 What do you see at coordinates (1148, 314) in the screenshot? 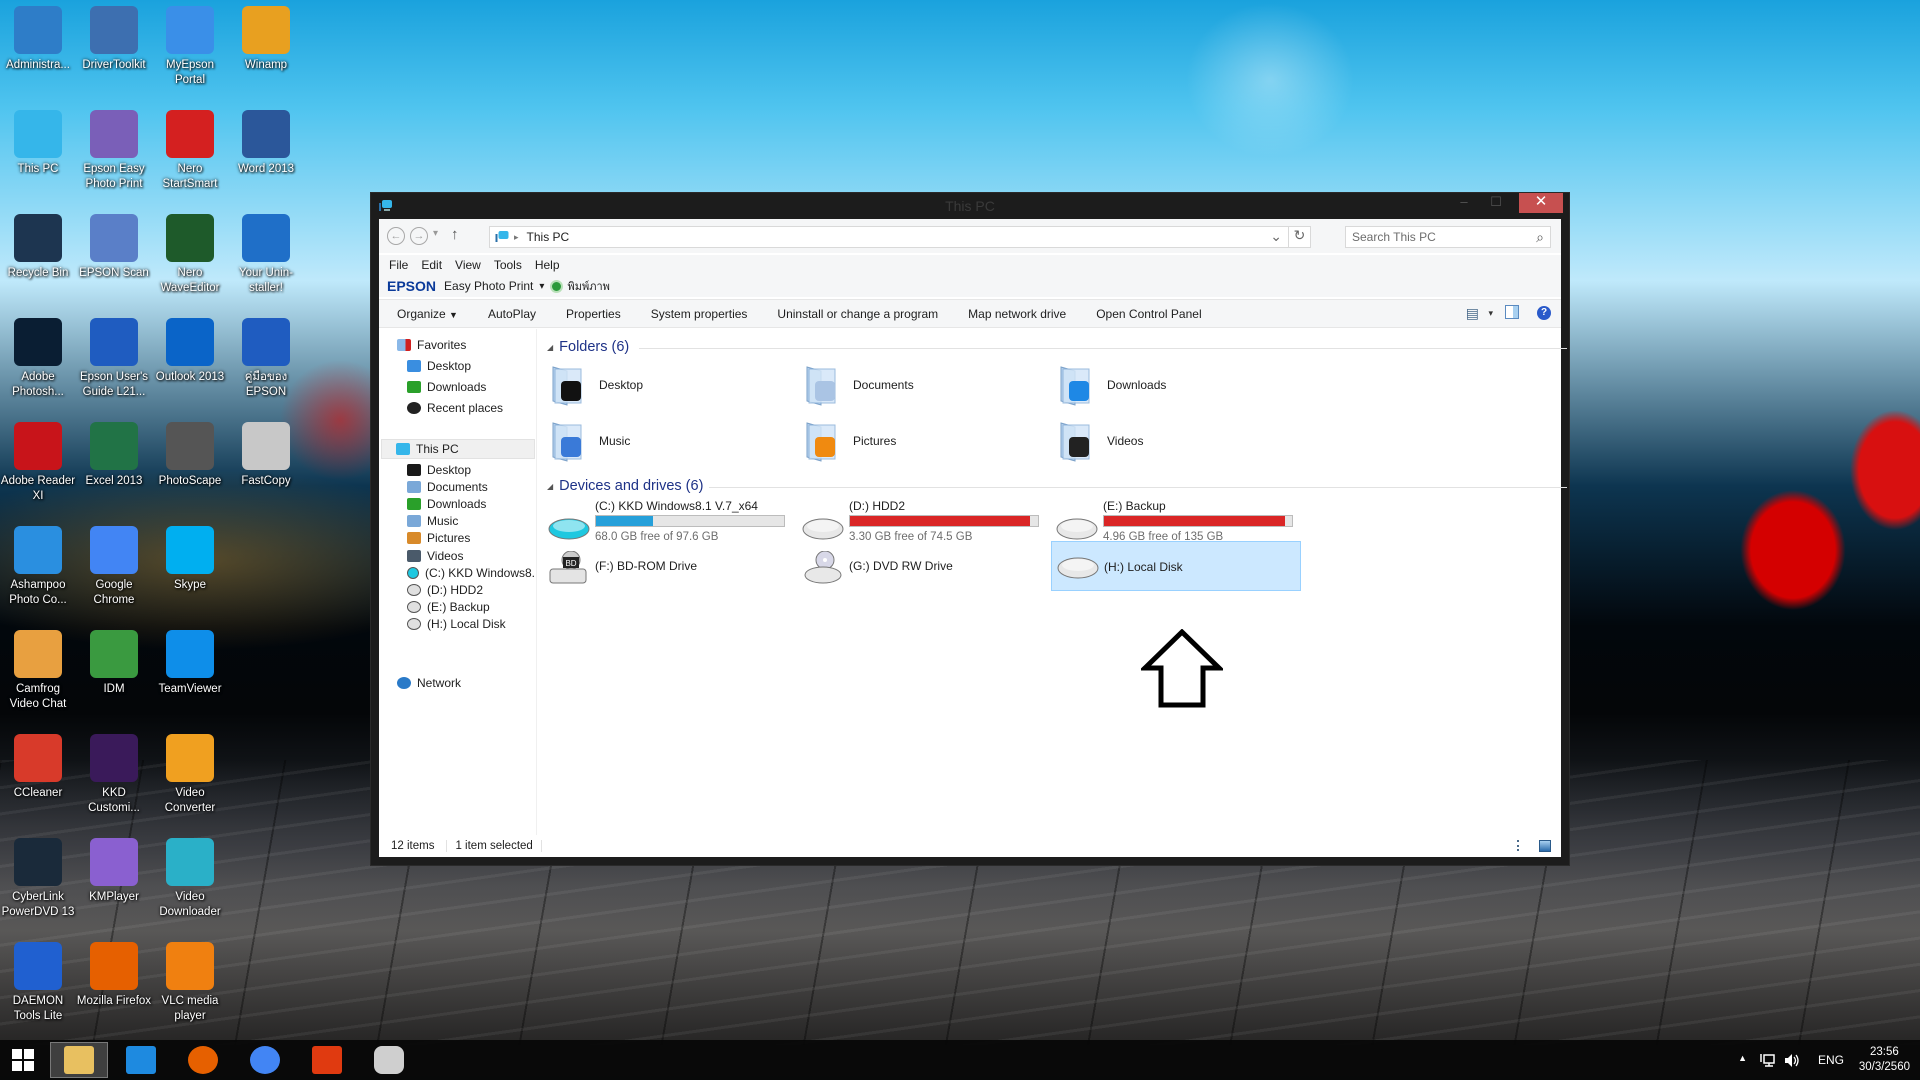
I see `open-control-panel-button: Open Control Panel` at bounding box center [1148, 314].